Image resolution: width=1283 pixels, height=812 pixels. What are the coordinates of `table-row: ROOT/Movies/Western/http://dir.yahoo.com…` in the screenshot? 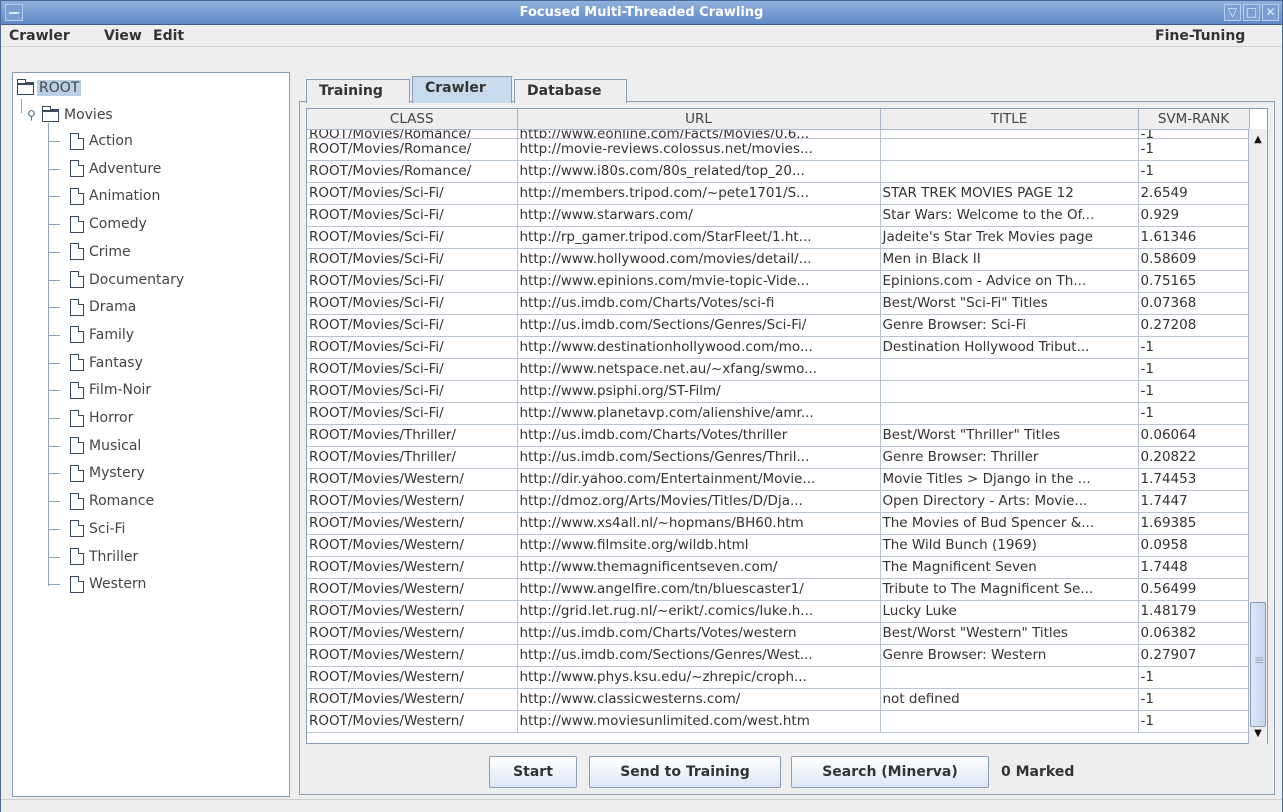 It's located at (778, 479).